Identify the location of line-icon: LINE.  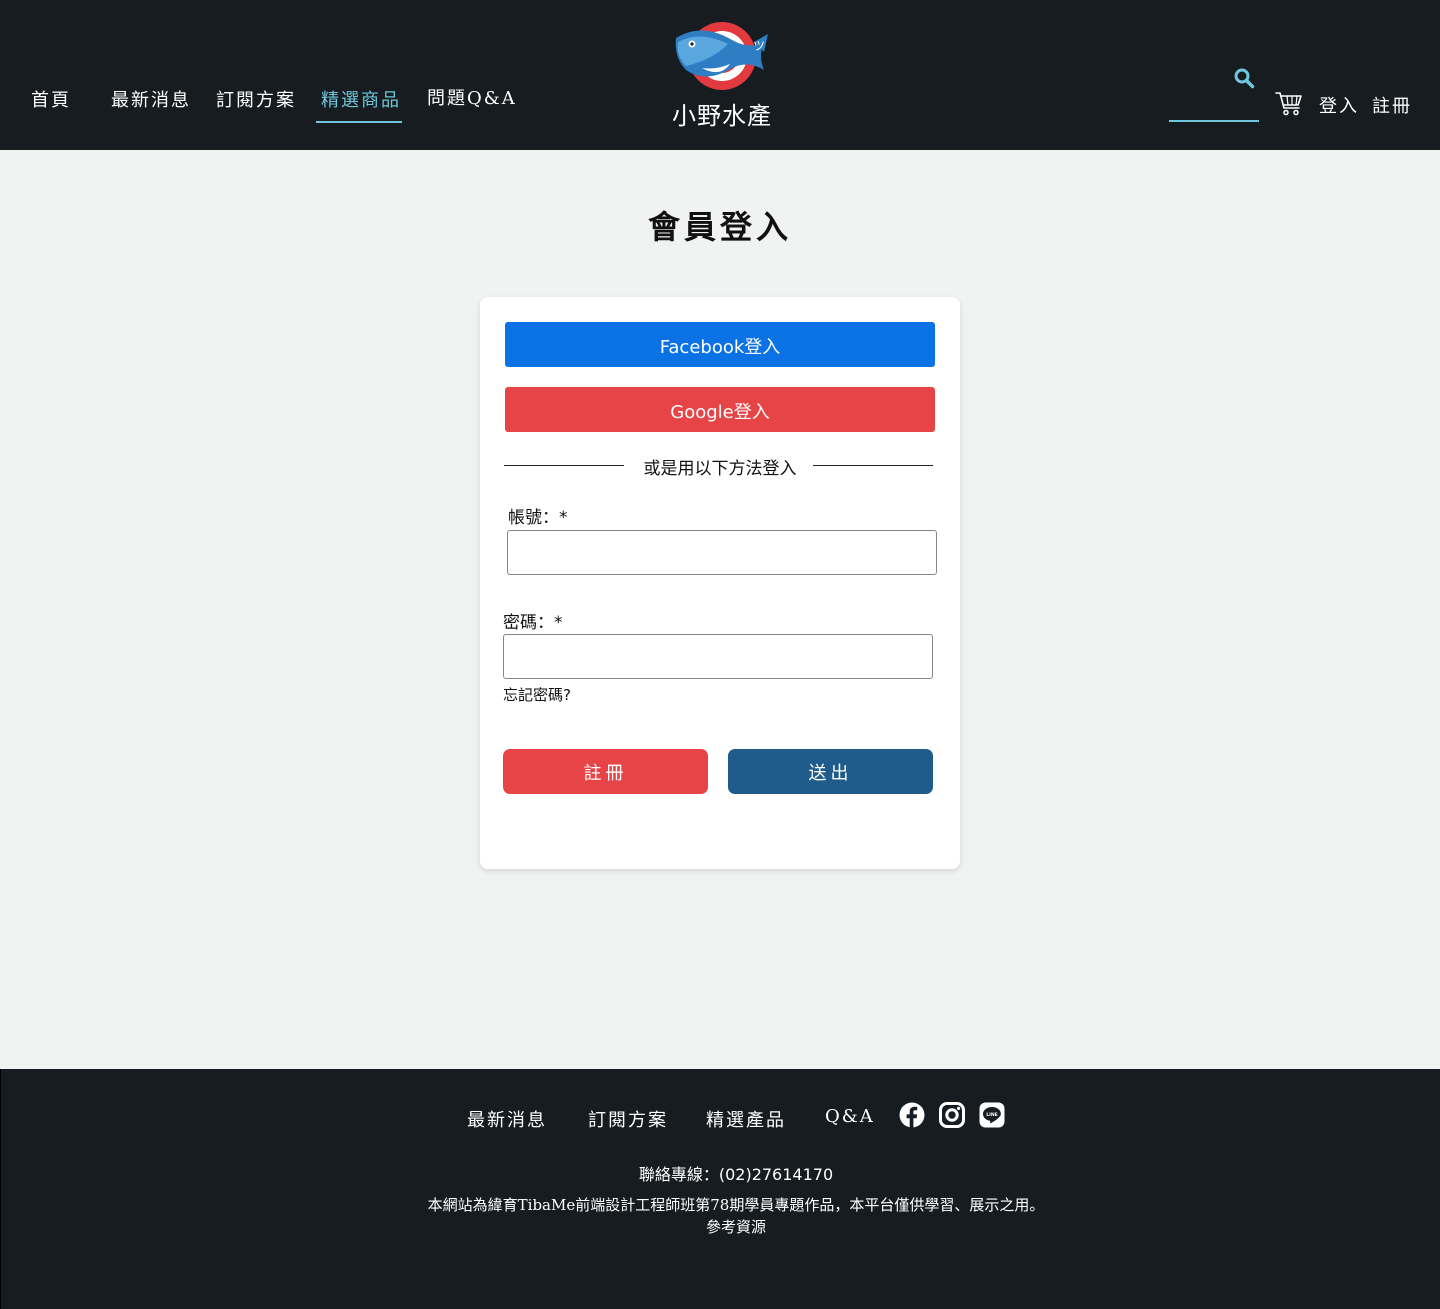
(992, 1115).